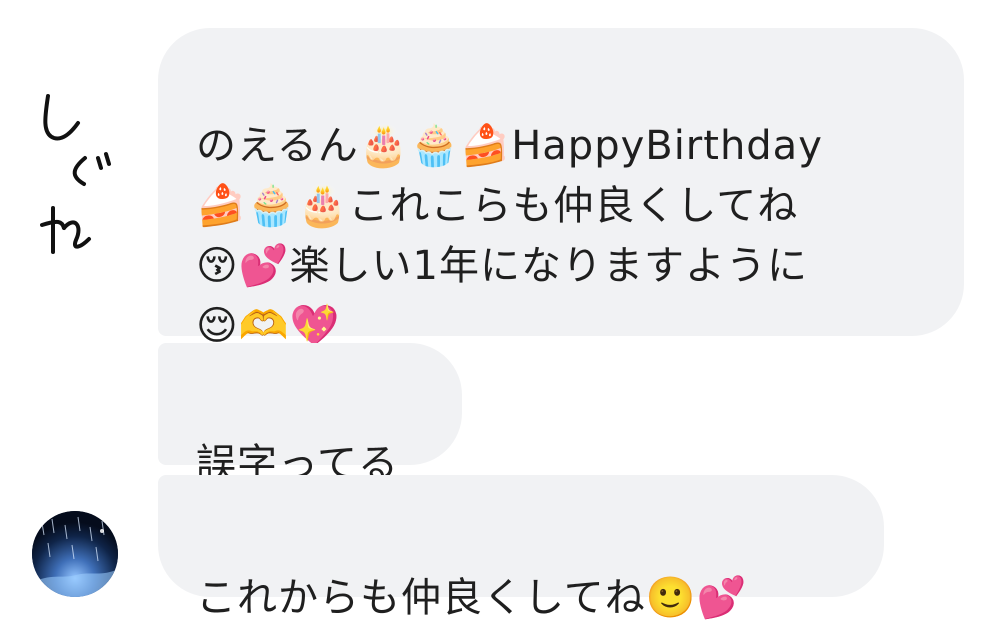 This screenshot has width=1000, height=629. Describe the element at coordinates (75, 174) in the screenshot. I see `handwritten-signature` at that location.